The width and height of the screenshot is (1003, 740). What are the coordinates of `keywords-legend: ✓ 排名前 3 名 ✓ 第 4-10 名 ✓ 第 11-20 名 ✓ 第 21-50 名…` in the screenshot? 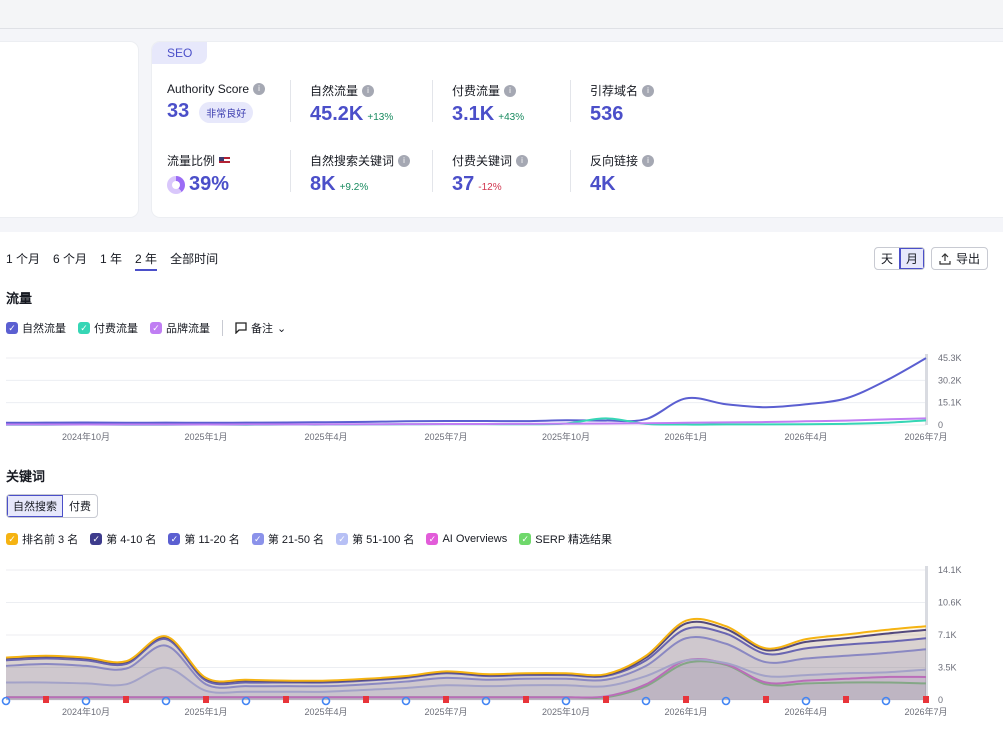 It's located at (309, 539).